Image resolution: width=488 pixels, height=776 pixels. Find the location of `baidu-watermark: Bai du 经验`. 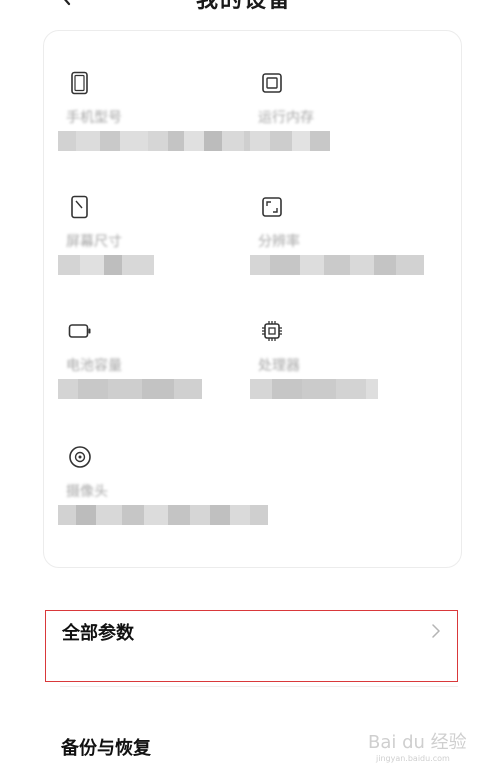

baidu-watermark: Bai du 经验 is located at coordinates (417, 742).